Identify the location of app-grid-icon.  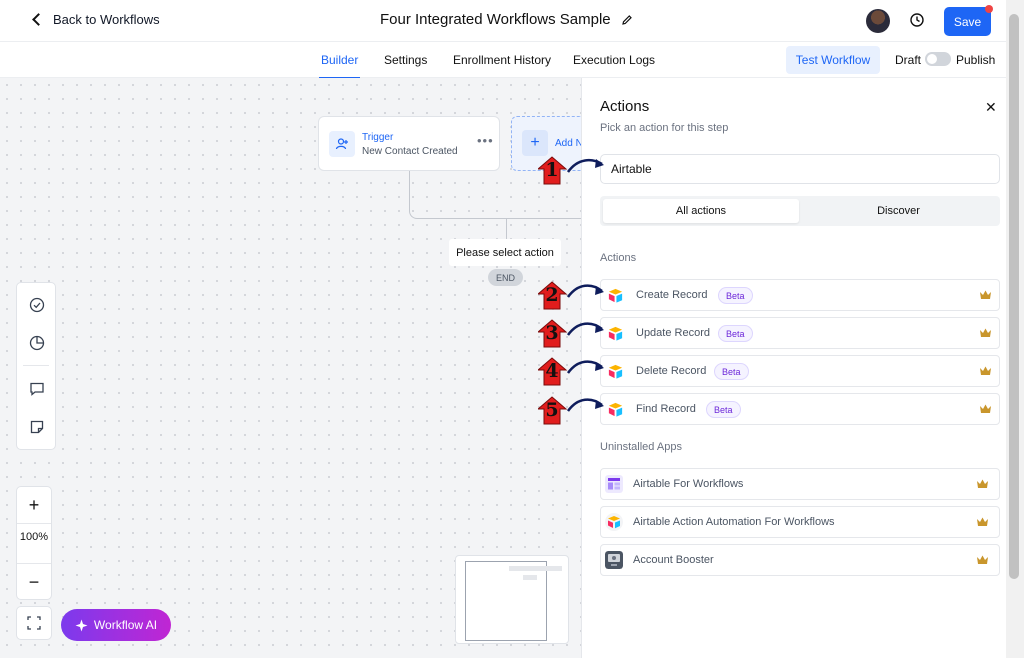
(614, 484).